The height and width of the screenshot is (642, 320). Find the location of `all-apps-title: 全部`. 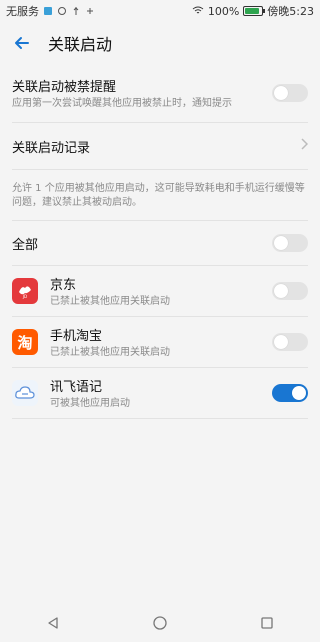

all-apps-title: 全部 is located at coordinates (25, 245).